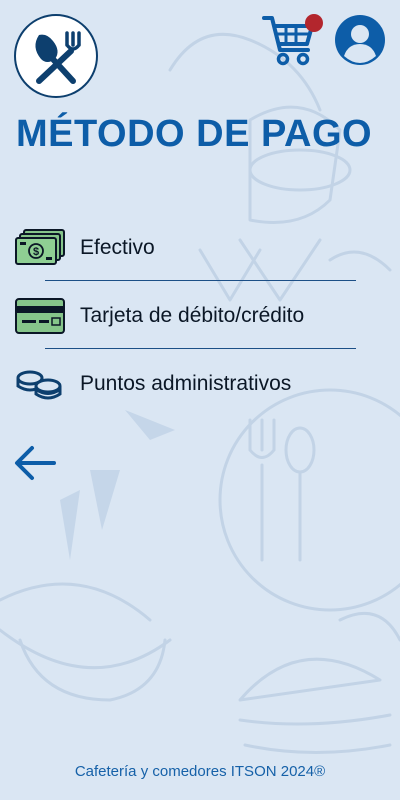 The image size is (400, 800). What do you see at coordinates (200, 771) in the screenshot?
I see `footer-text: Cafetería y comedores ITSON 2024®` at bounding box center [200, 771].